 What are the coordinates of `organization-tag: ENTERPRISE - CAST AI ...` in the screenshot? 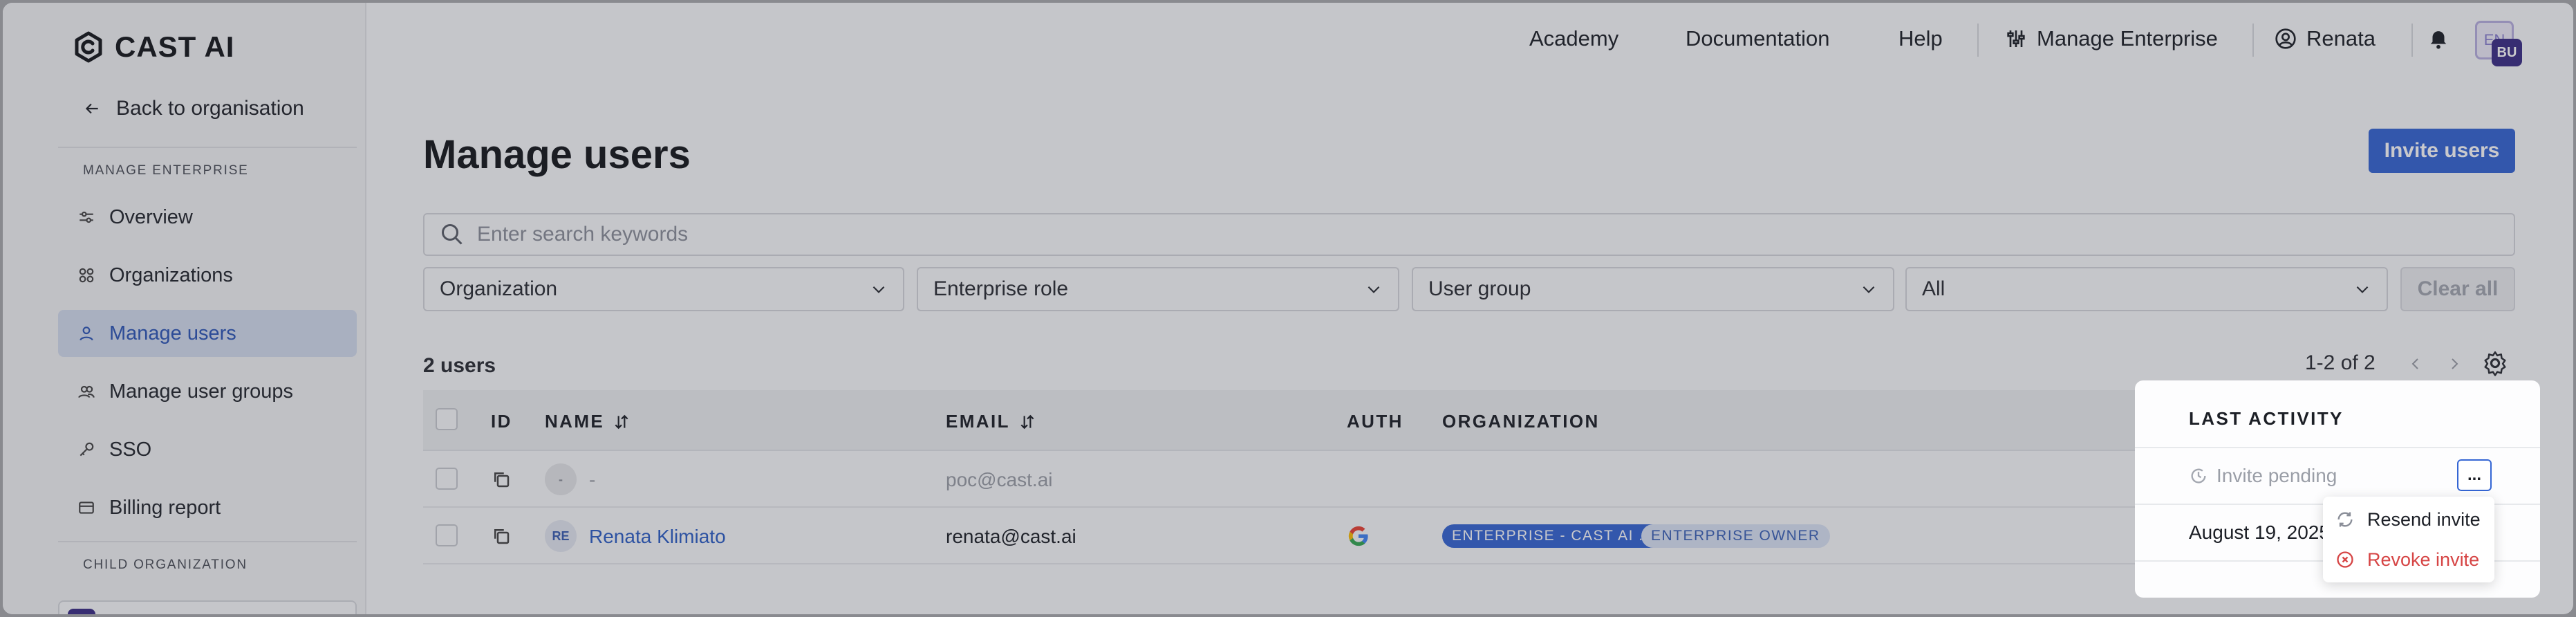 It's located at (1553, 536).